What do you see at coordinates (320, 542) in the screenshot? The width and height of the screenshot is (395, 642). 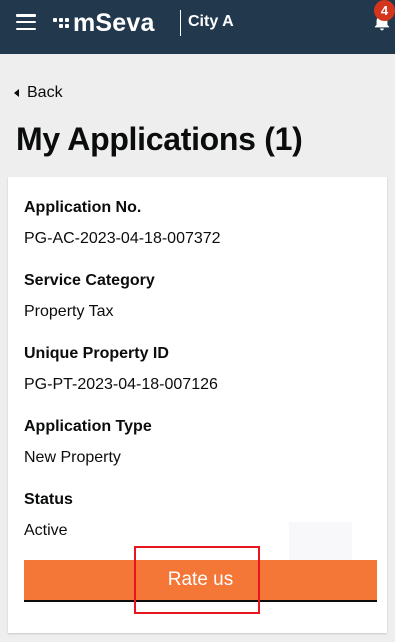 I see `background-box` at bounding box center [320, 542].